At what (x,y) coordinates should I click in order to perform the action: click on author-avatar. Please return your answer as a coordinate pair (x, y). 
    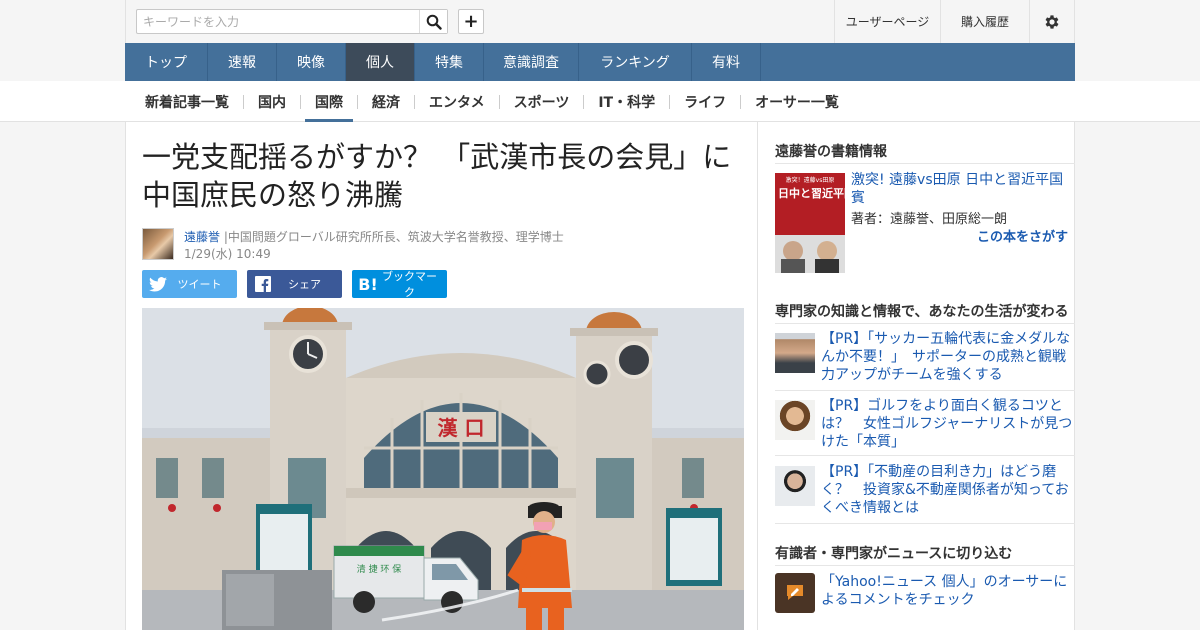
    Looking at the image, I should click on (158, 244).